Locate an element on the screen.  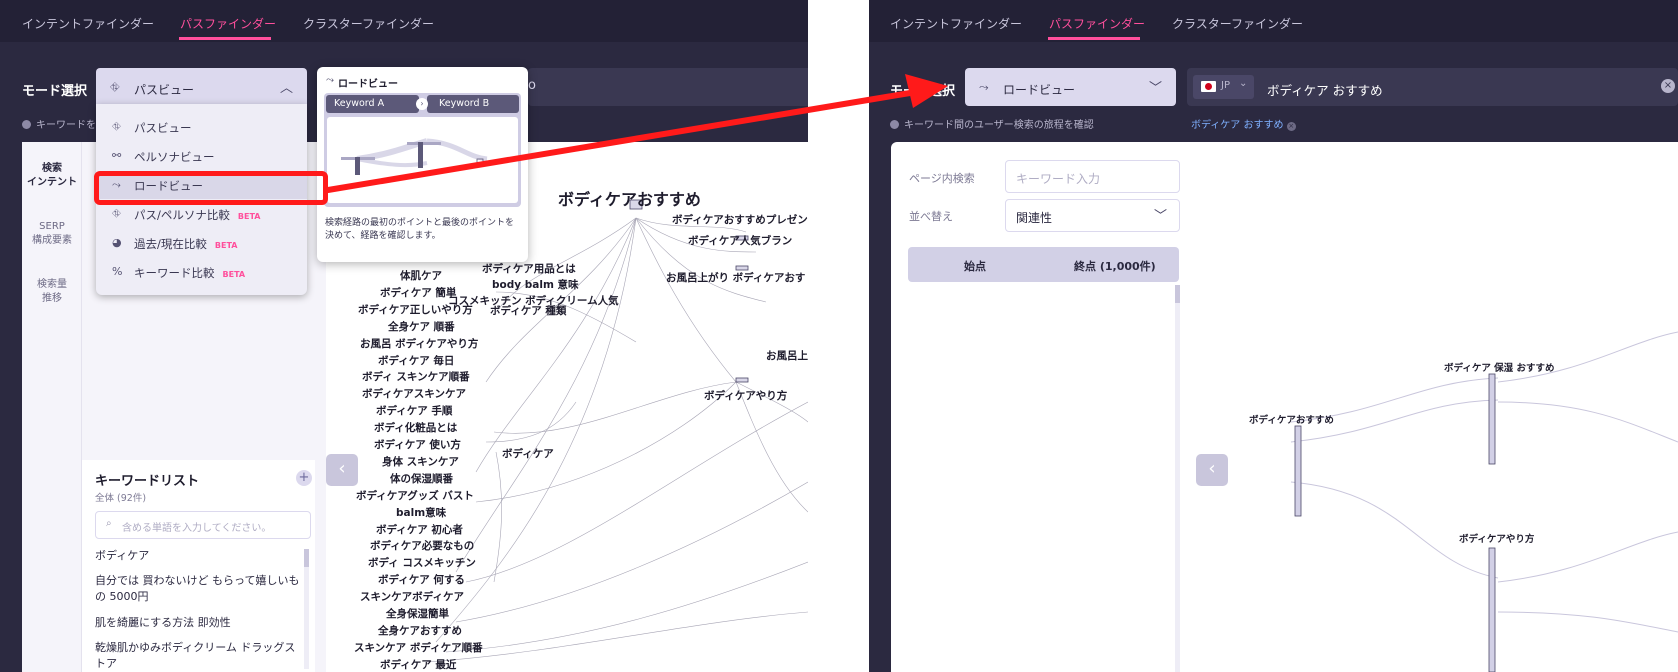
road-list-panel: ページ内検索 キーワード入力 並べ替え 関連性 ﹀ 始点 終点 (1,000件) is located at coordinates (1039, 407).